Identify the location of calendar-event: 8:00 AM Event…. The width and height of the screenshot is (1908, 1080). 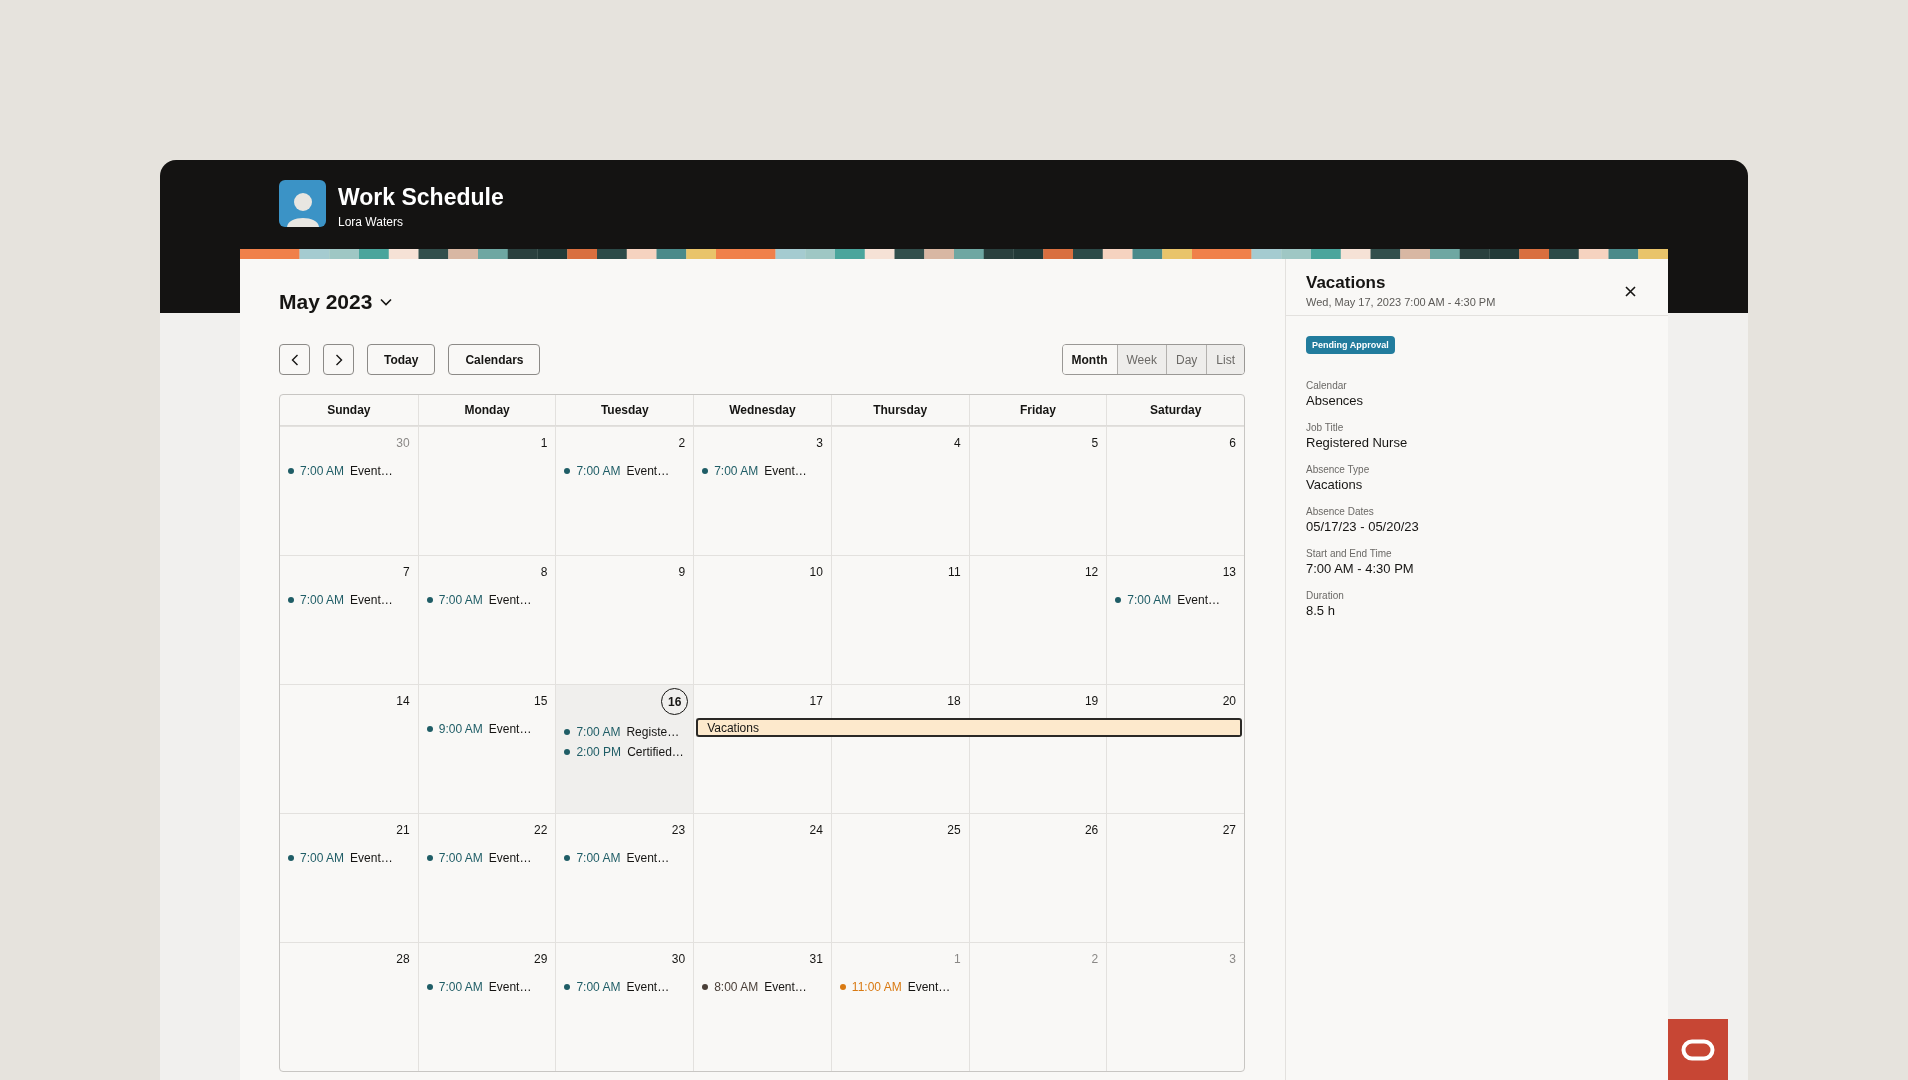
(762, 987).